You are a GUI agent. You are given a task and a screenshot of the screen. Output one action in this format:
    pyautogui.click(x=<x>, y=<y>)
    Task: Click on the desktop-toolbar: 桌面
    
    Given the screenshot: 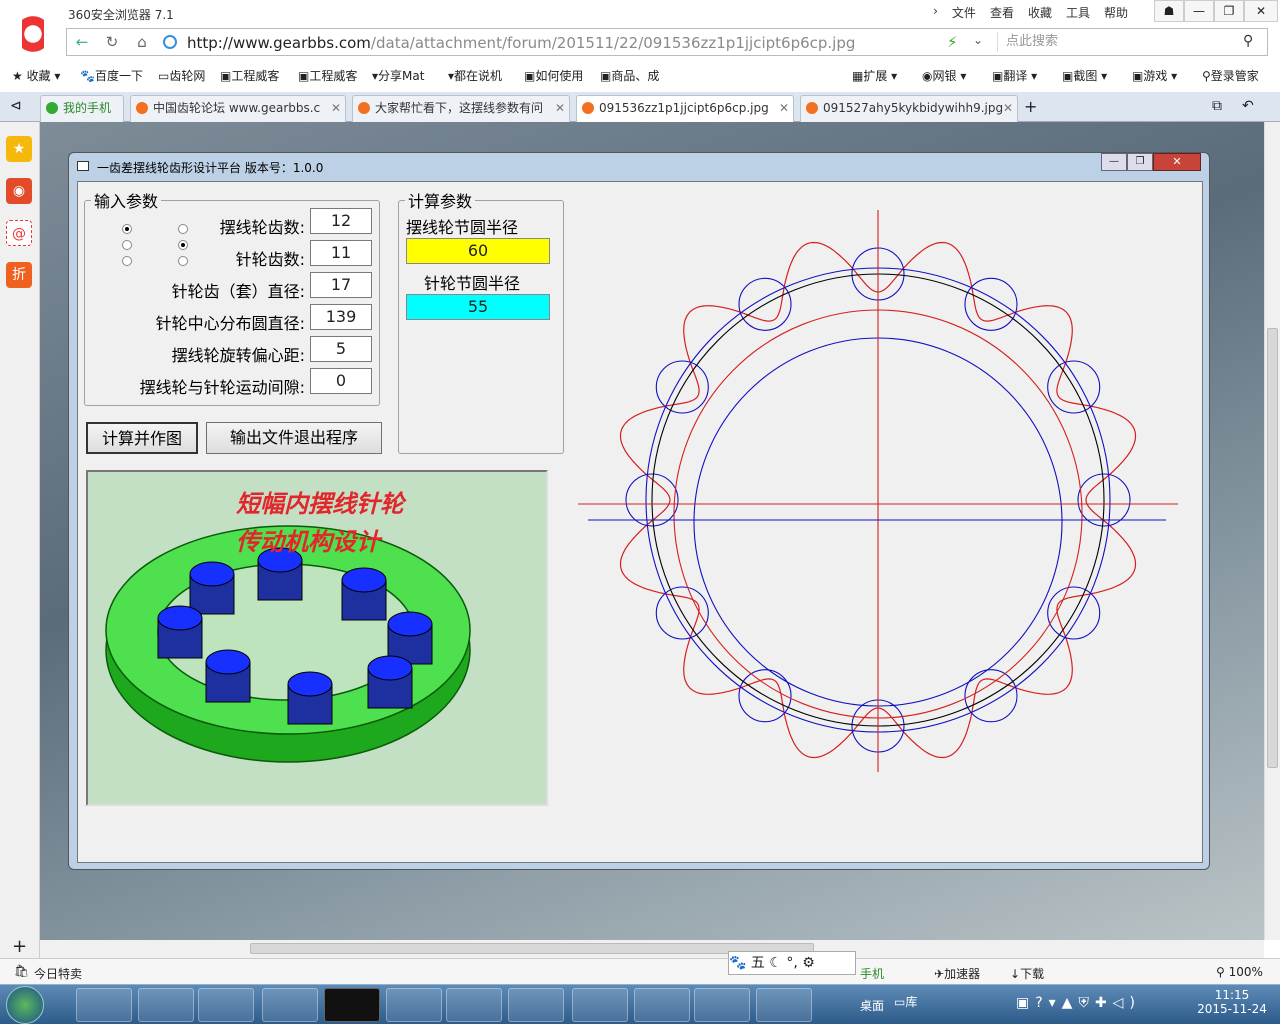 What is the action you would take?
    pyautogui.click(x=872, y=1005)
    